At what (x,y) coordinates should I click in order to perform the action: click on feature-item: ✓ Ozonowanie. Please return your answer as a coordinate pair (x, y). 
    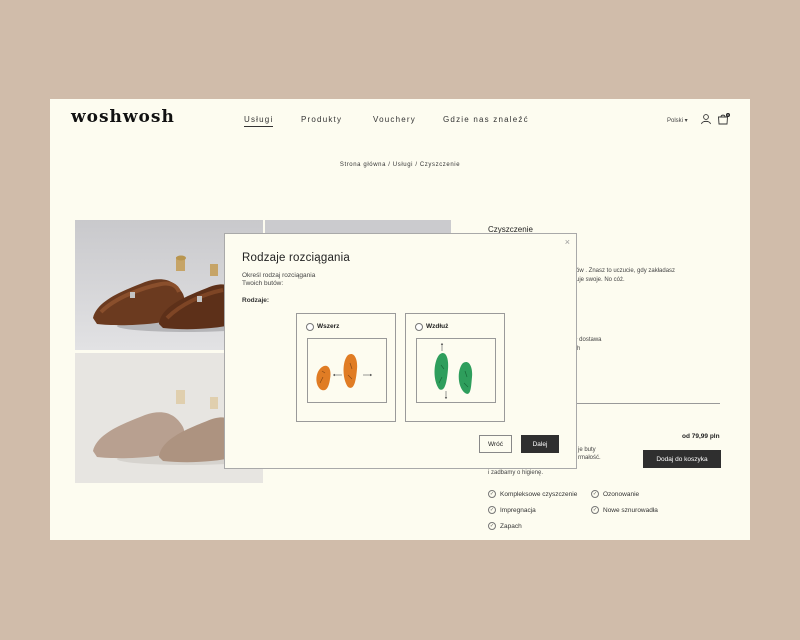
    Looking at the image, I should click on (615, 494).